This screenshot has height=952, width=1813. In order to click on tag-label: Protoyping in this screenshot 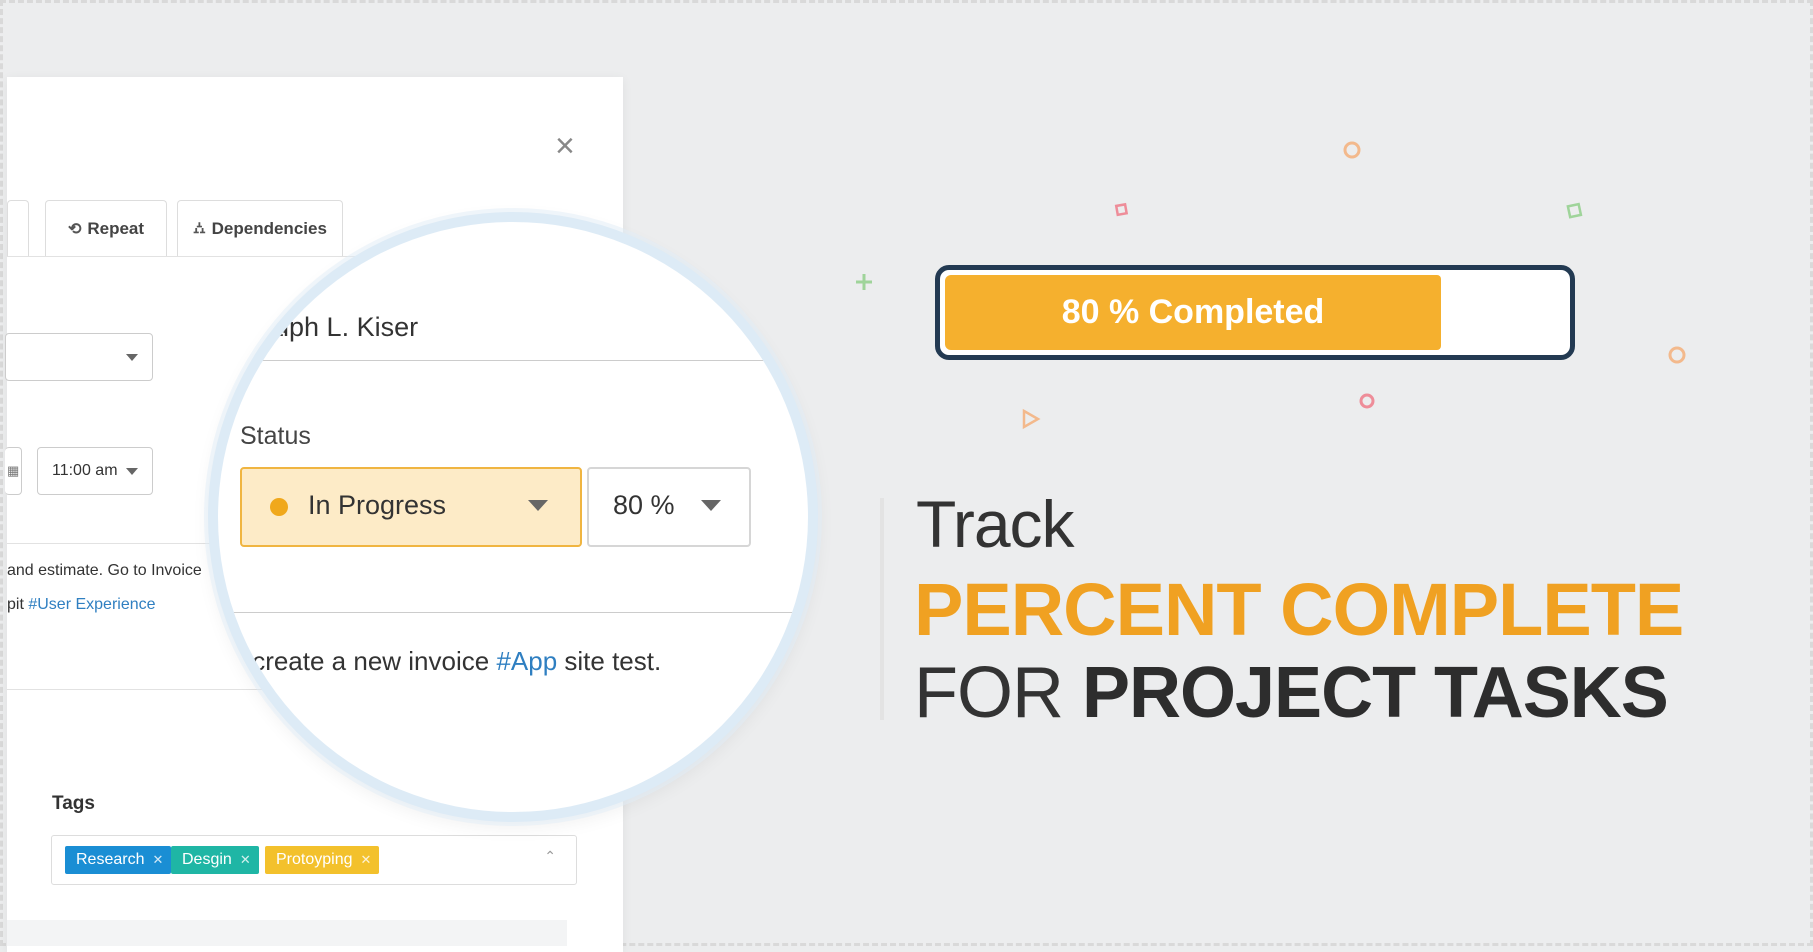, I will do `click(314, 859)`.